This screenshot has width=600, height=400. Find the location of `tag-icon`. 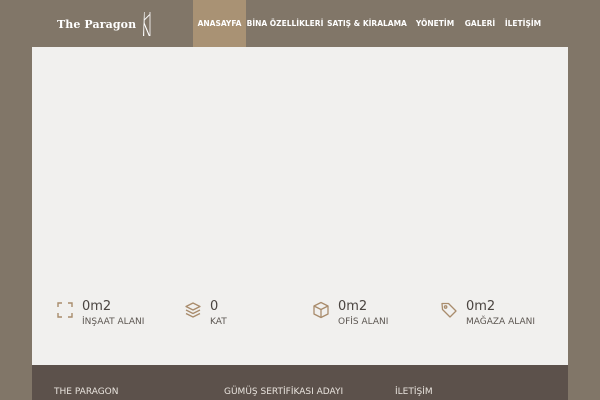

tag-icon is located at coordinates (449, 310).